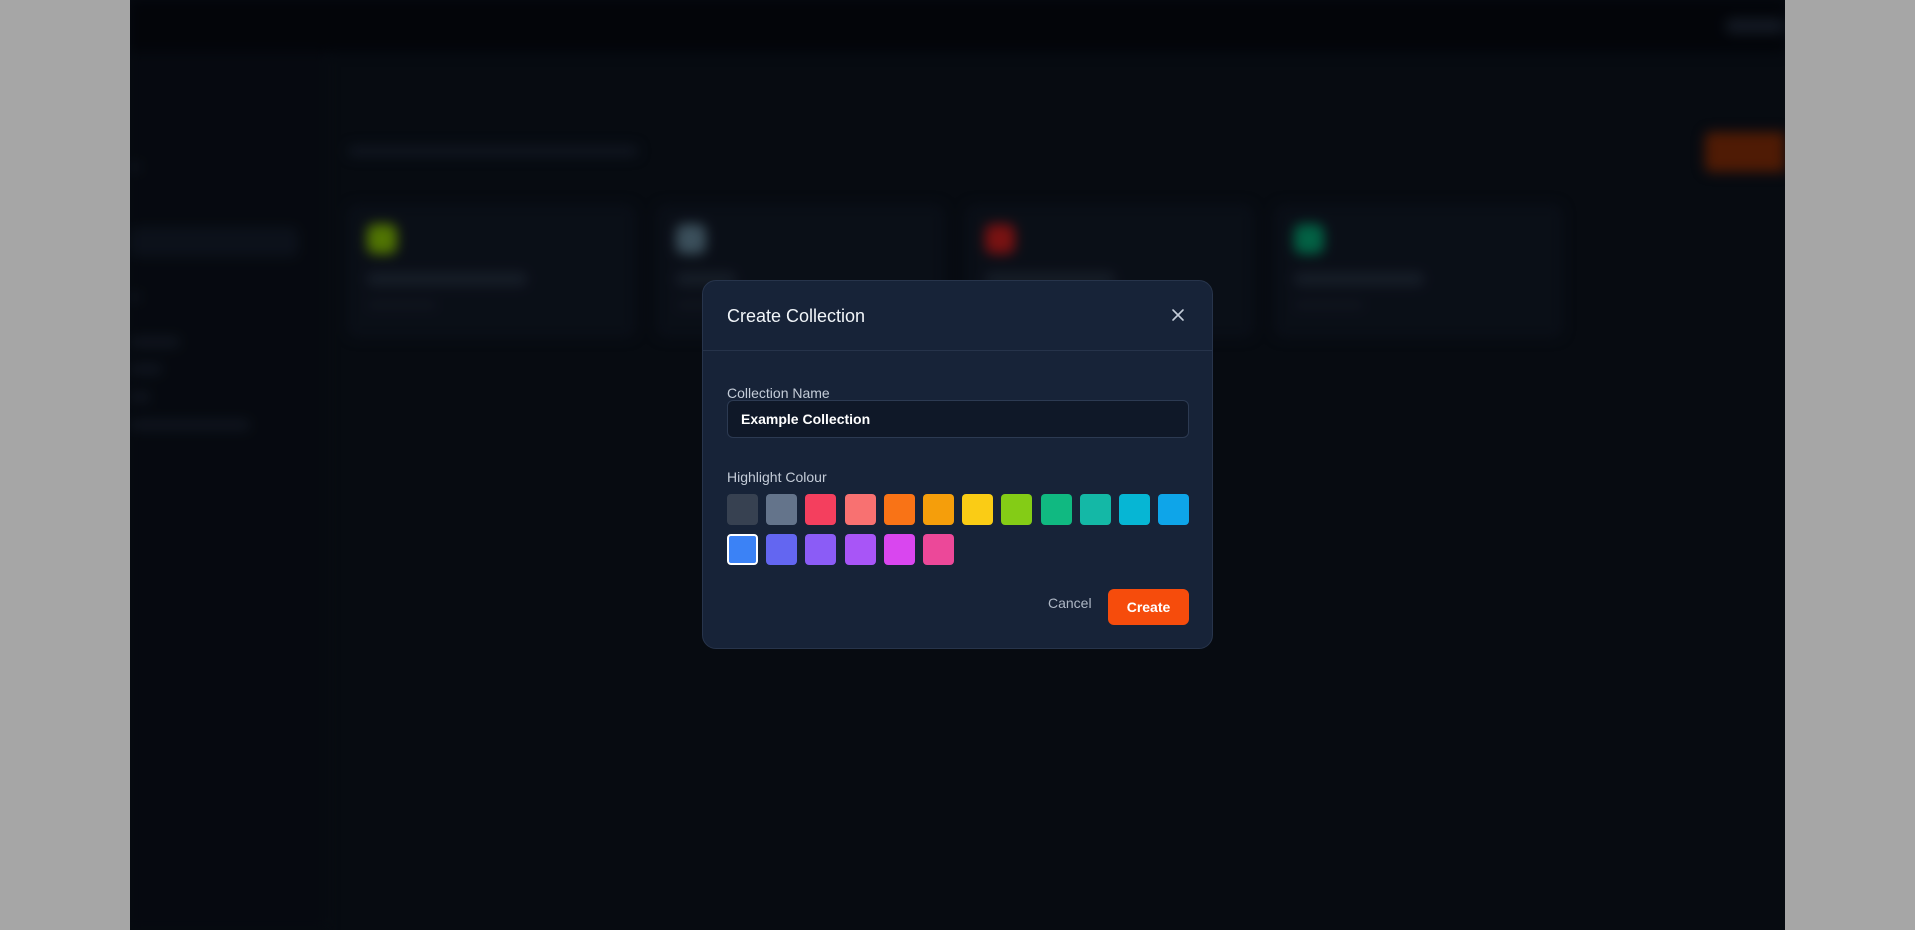 This screenshot has height=930, width=1915. I want to click on create-button: Create, so click(1148, 607).